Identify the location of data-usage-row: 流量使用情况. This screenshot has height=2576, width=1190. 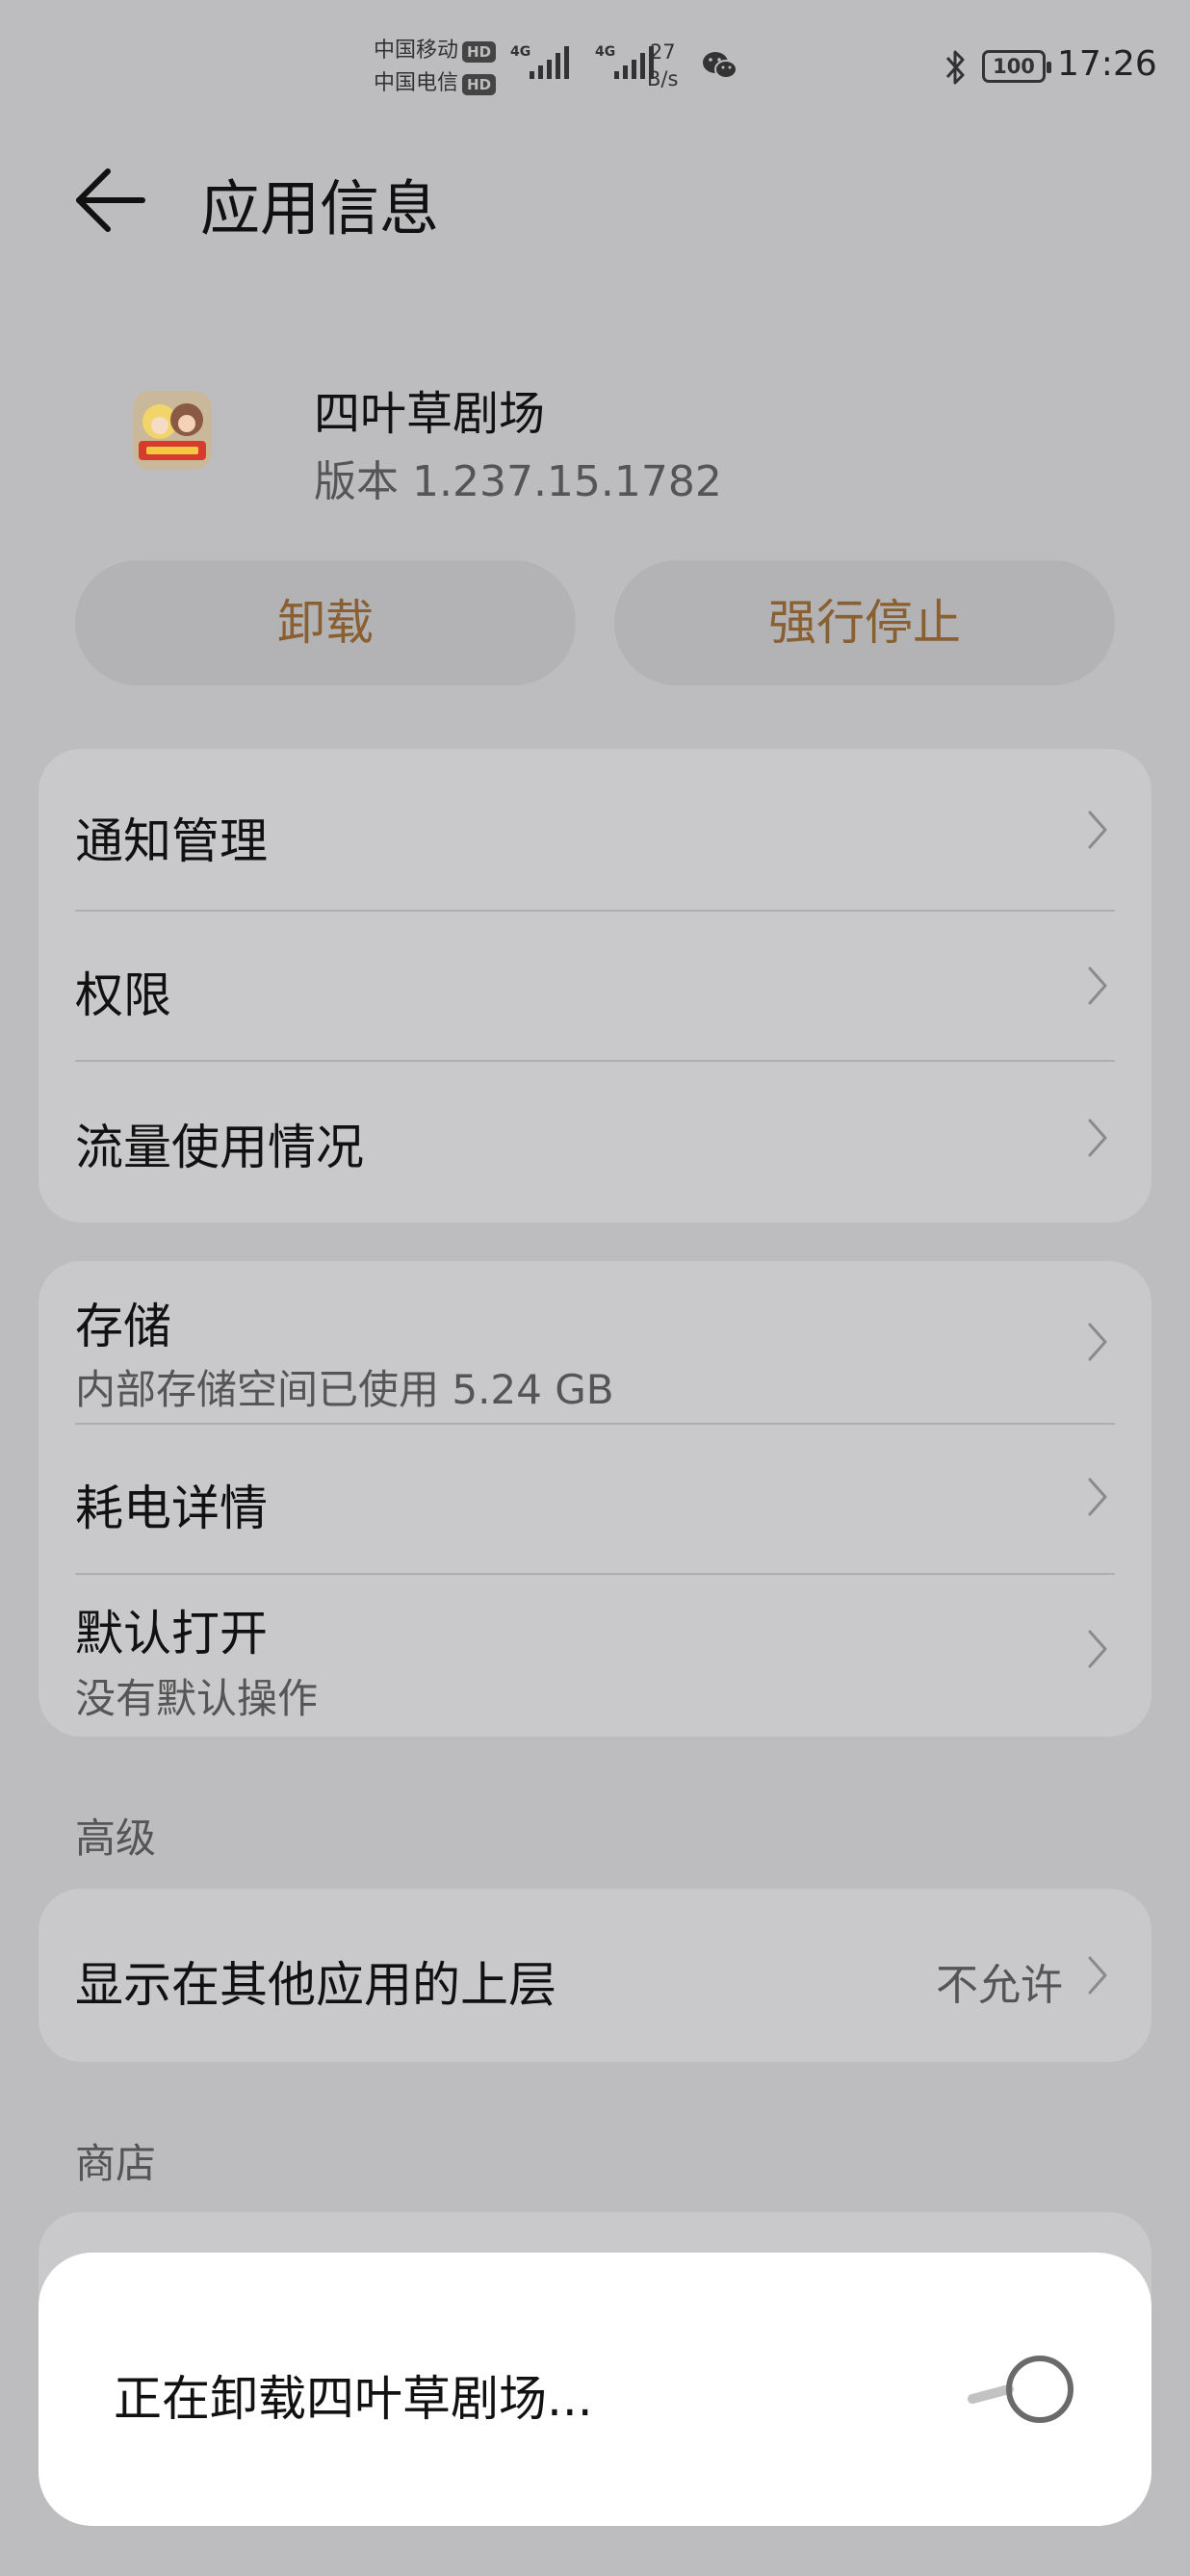
(595, 1142).